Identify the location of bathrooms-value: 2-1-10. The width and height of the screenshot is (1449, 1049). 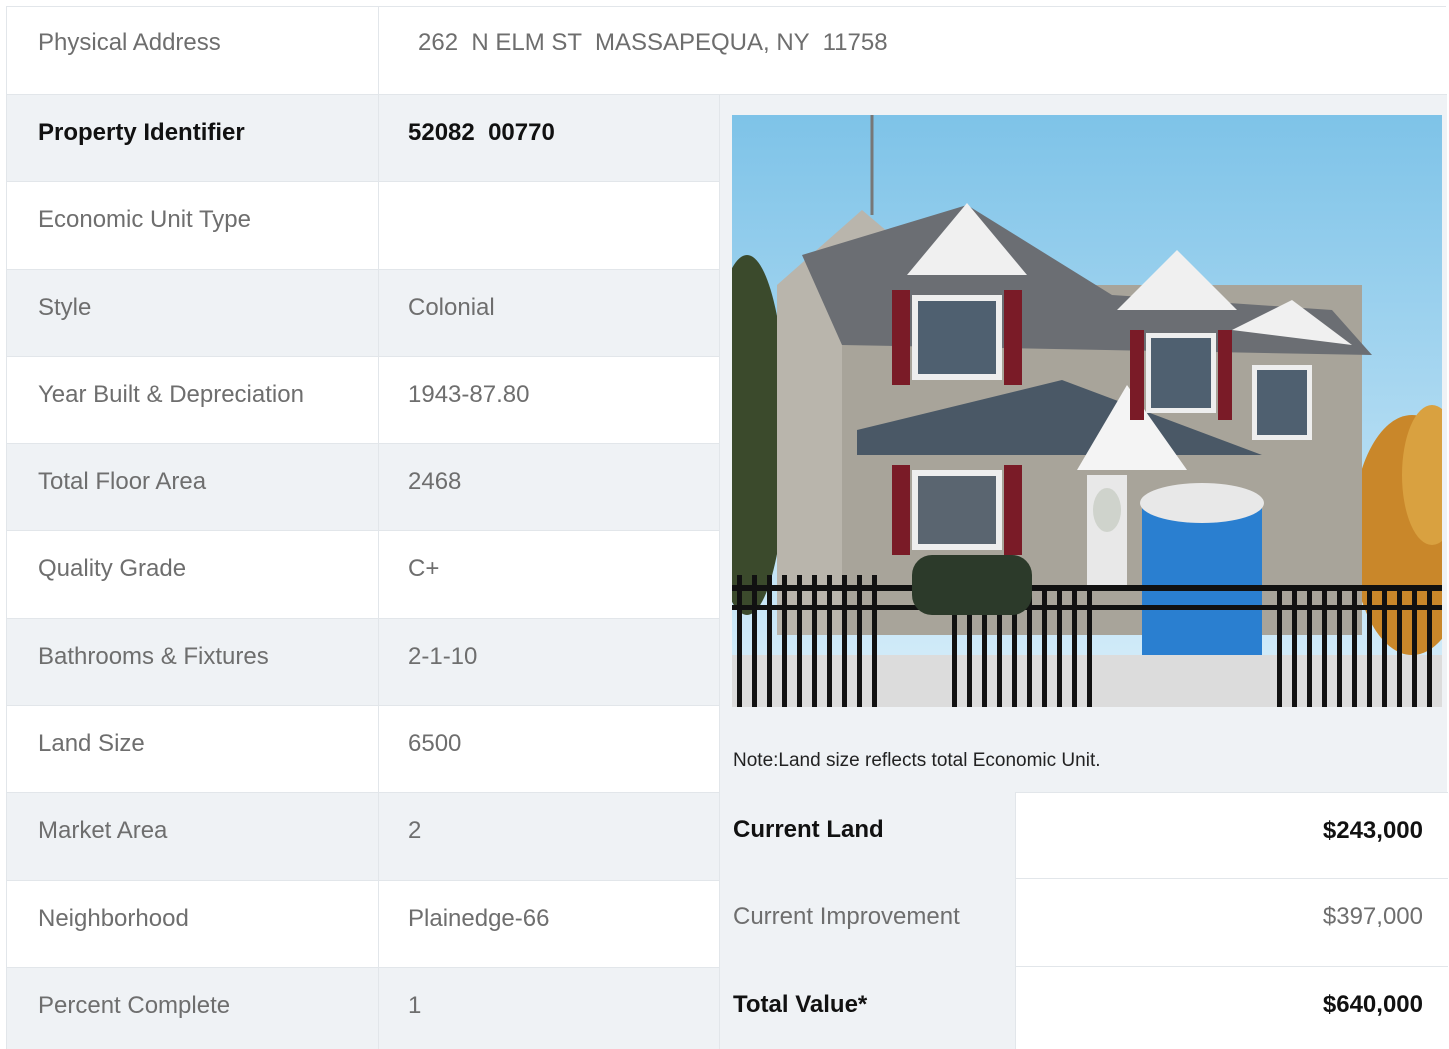
(443, 656).